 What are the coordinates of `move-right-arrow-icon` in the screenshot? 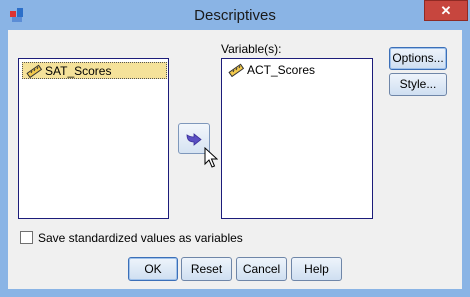 It's located at (194, 139).